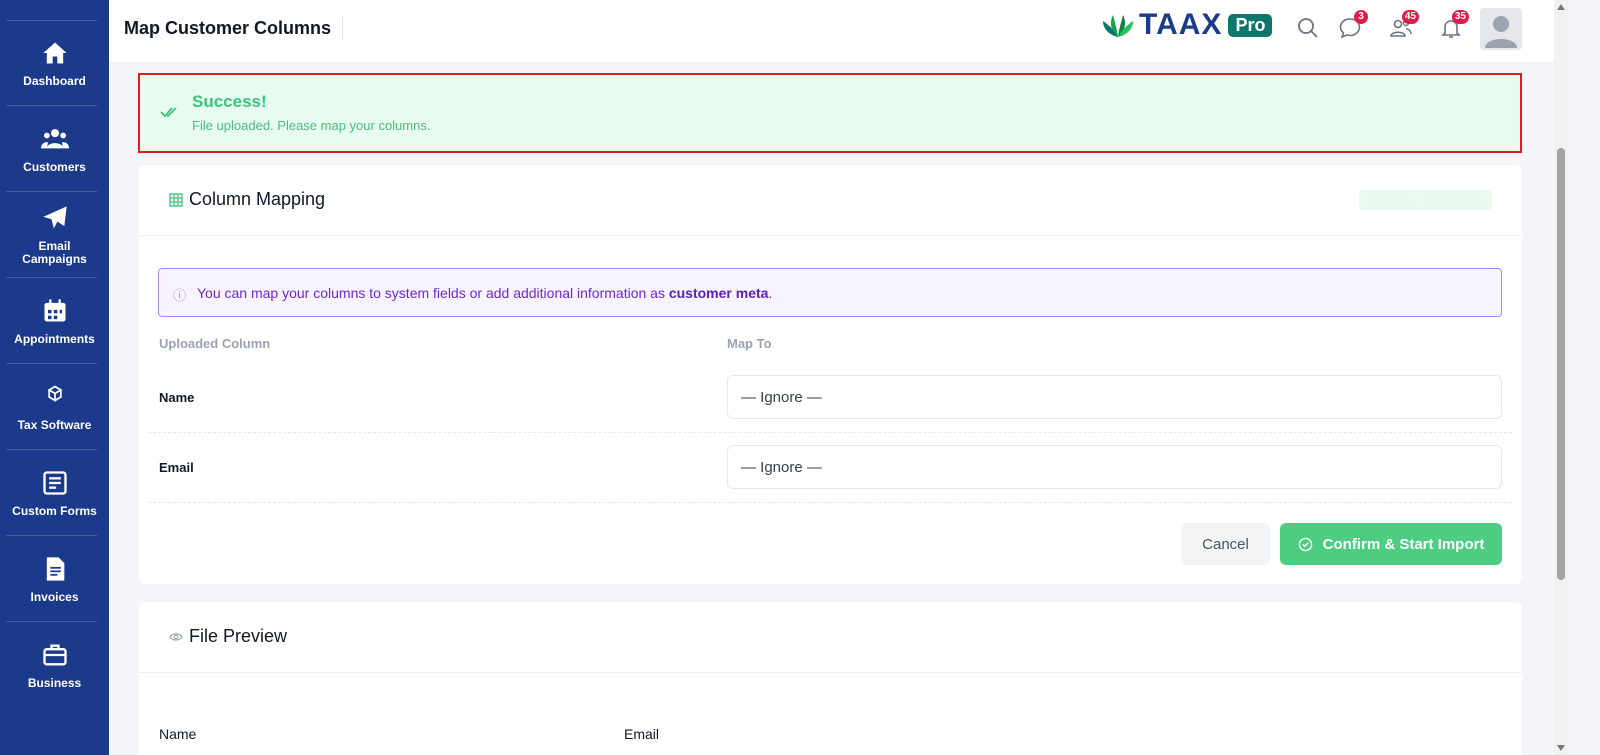  What do you see at coordinates (257, 199) in the screenshot?
I see `card-title: Column Mapping` at bounding box center [257, 199].